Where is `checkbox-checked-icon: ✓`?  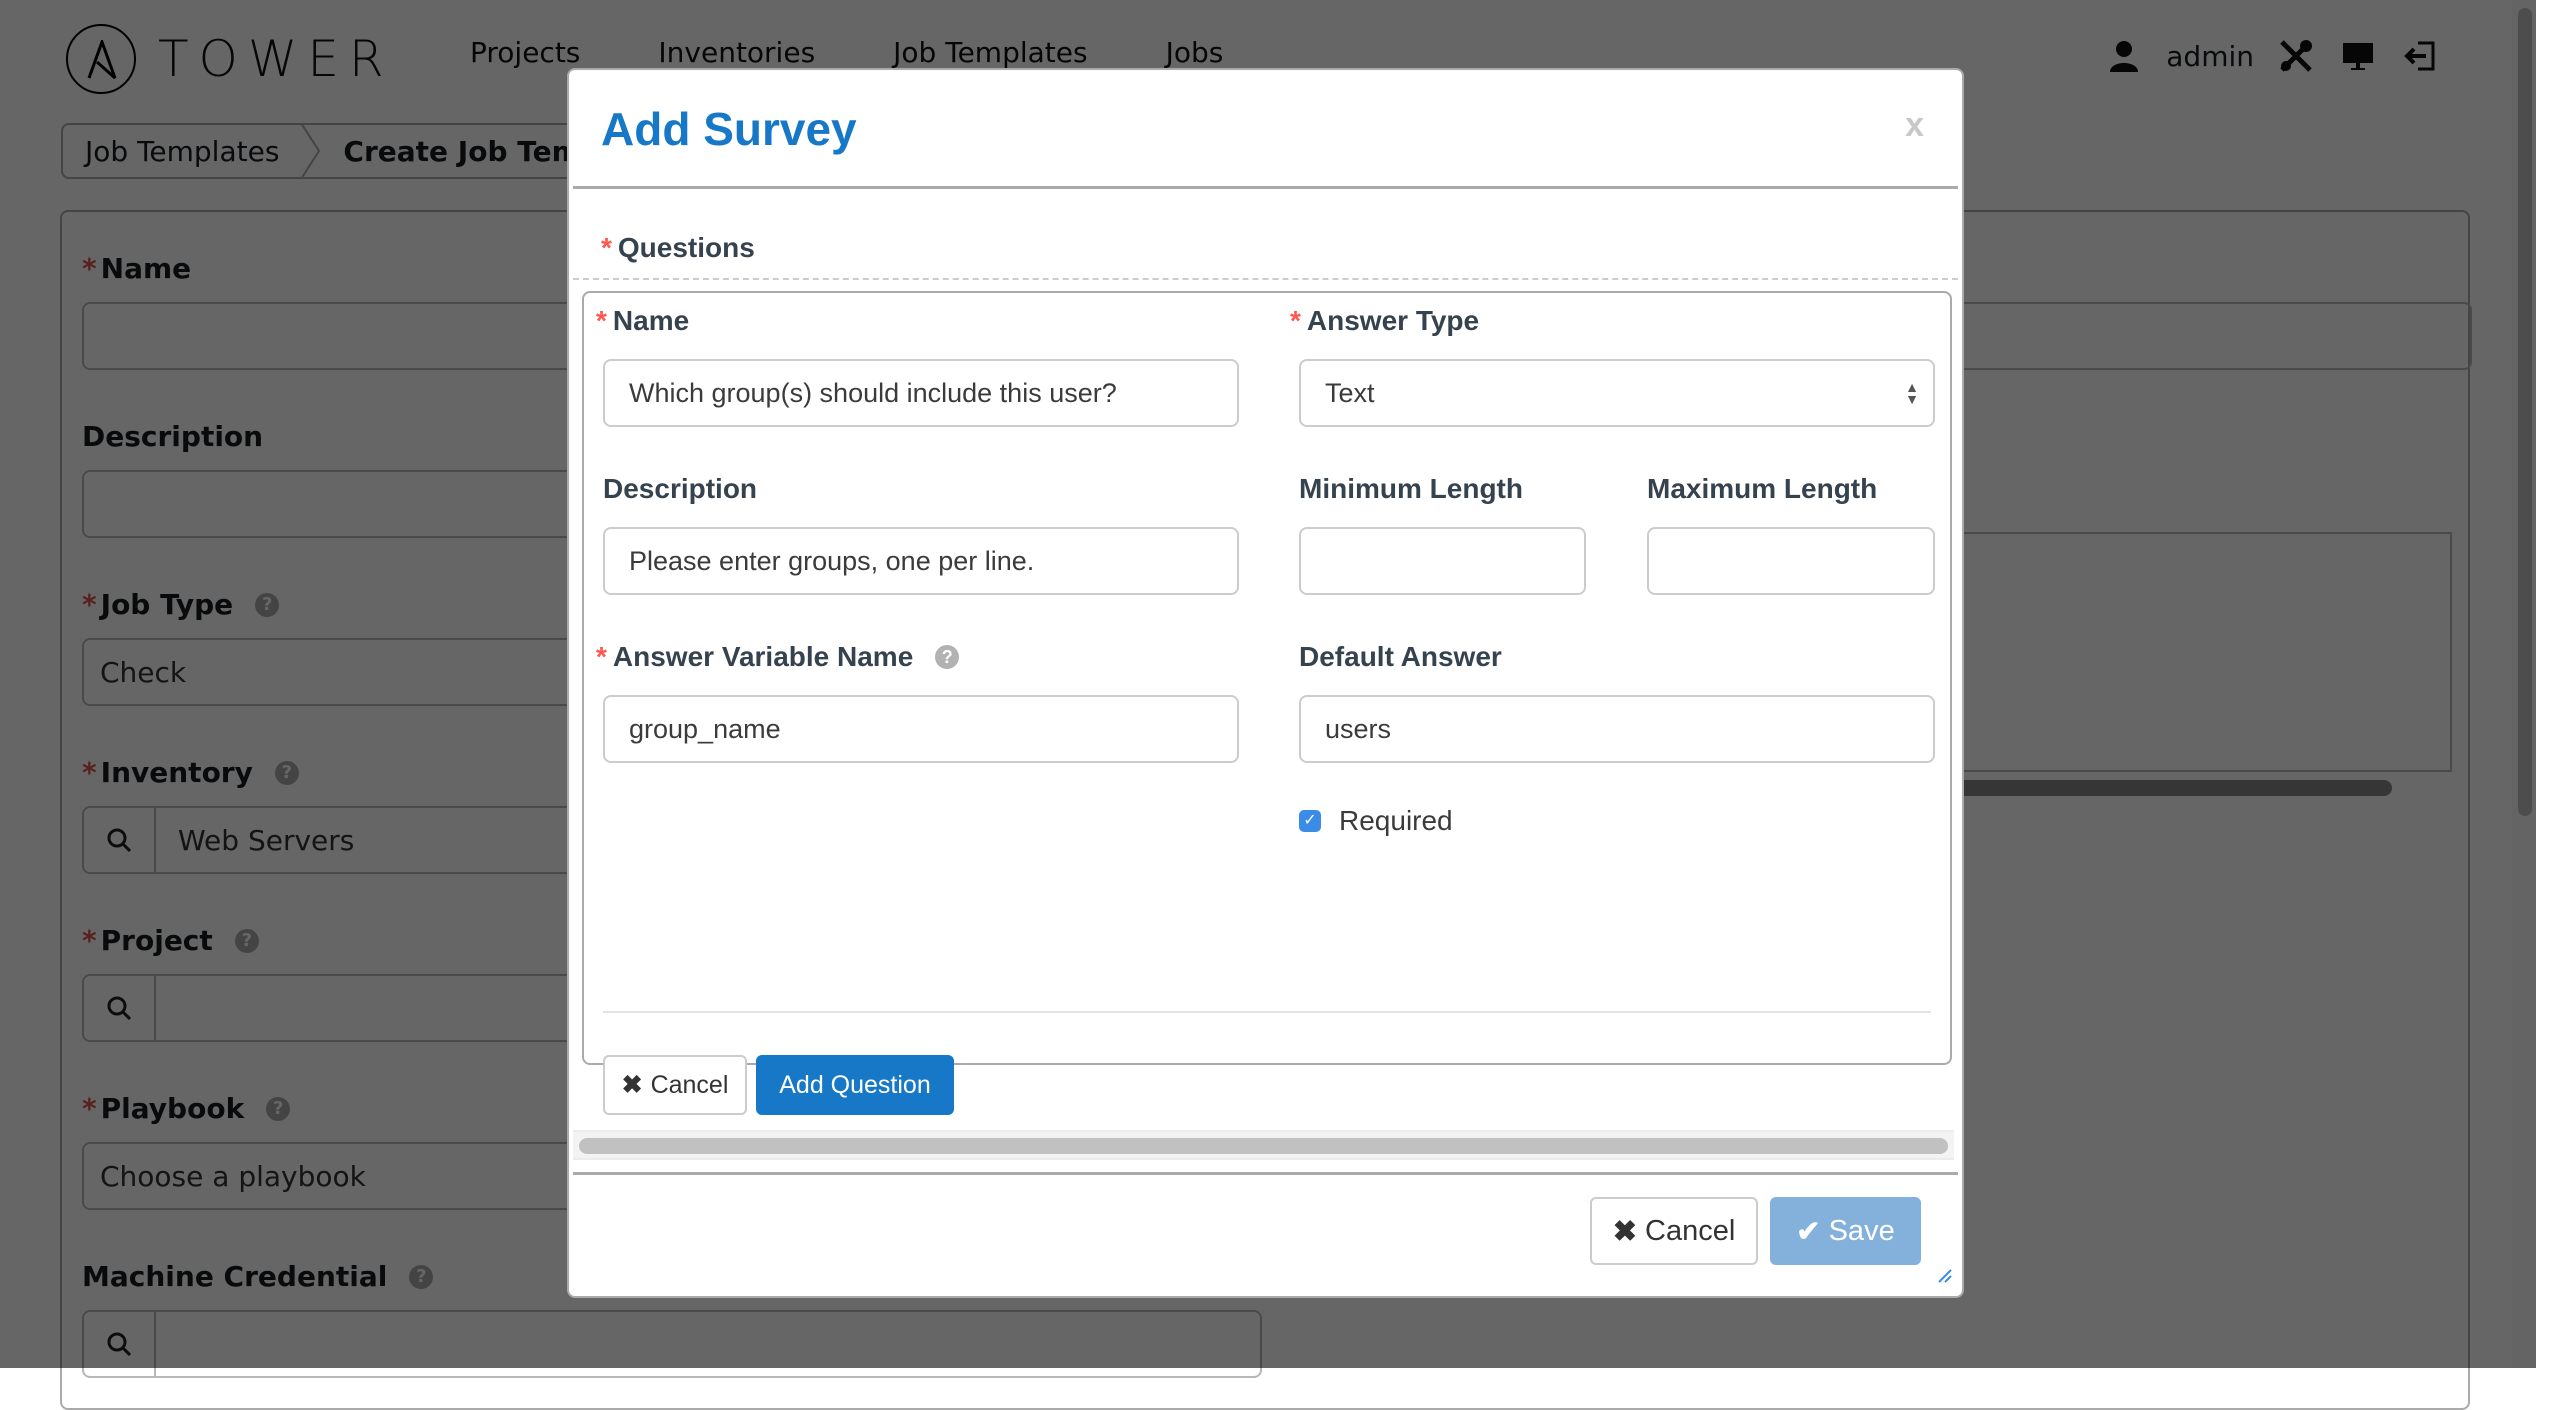 checkbox-checked-icon: ✓ is located at coordinates (1310, 821).